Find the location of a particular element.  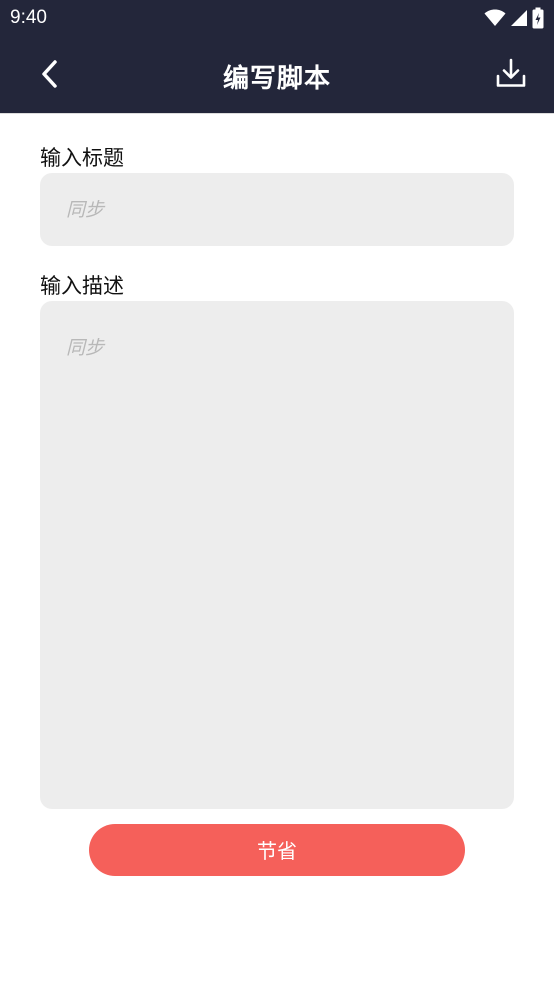

download-icon is located at coordinates (511, 75).